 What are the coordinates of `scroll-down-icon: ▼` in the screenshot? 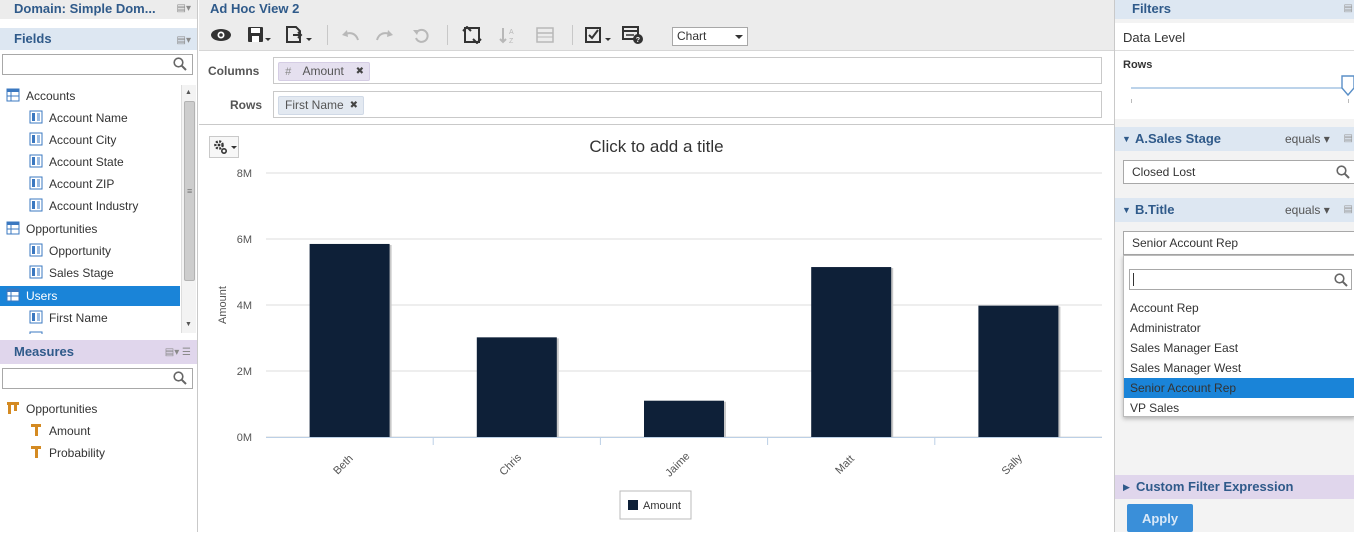 It's located at (188, 324).